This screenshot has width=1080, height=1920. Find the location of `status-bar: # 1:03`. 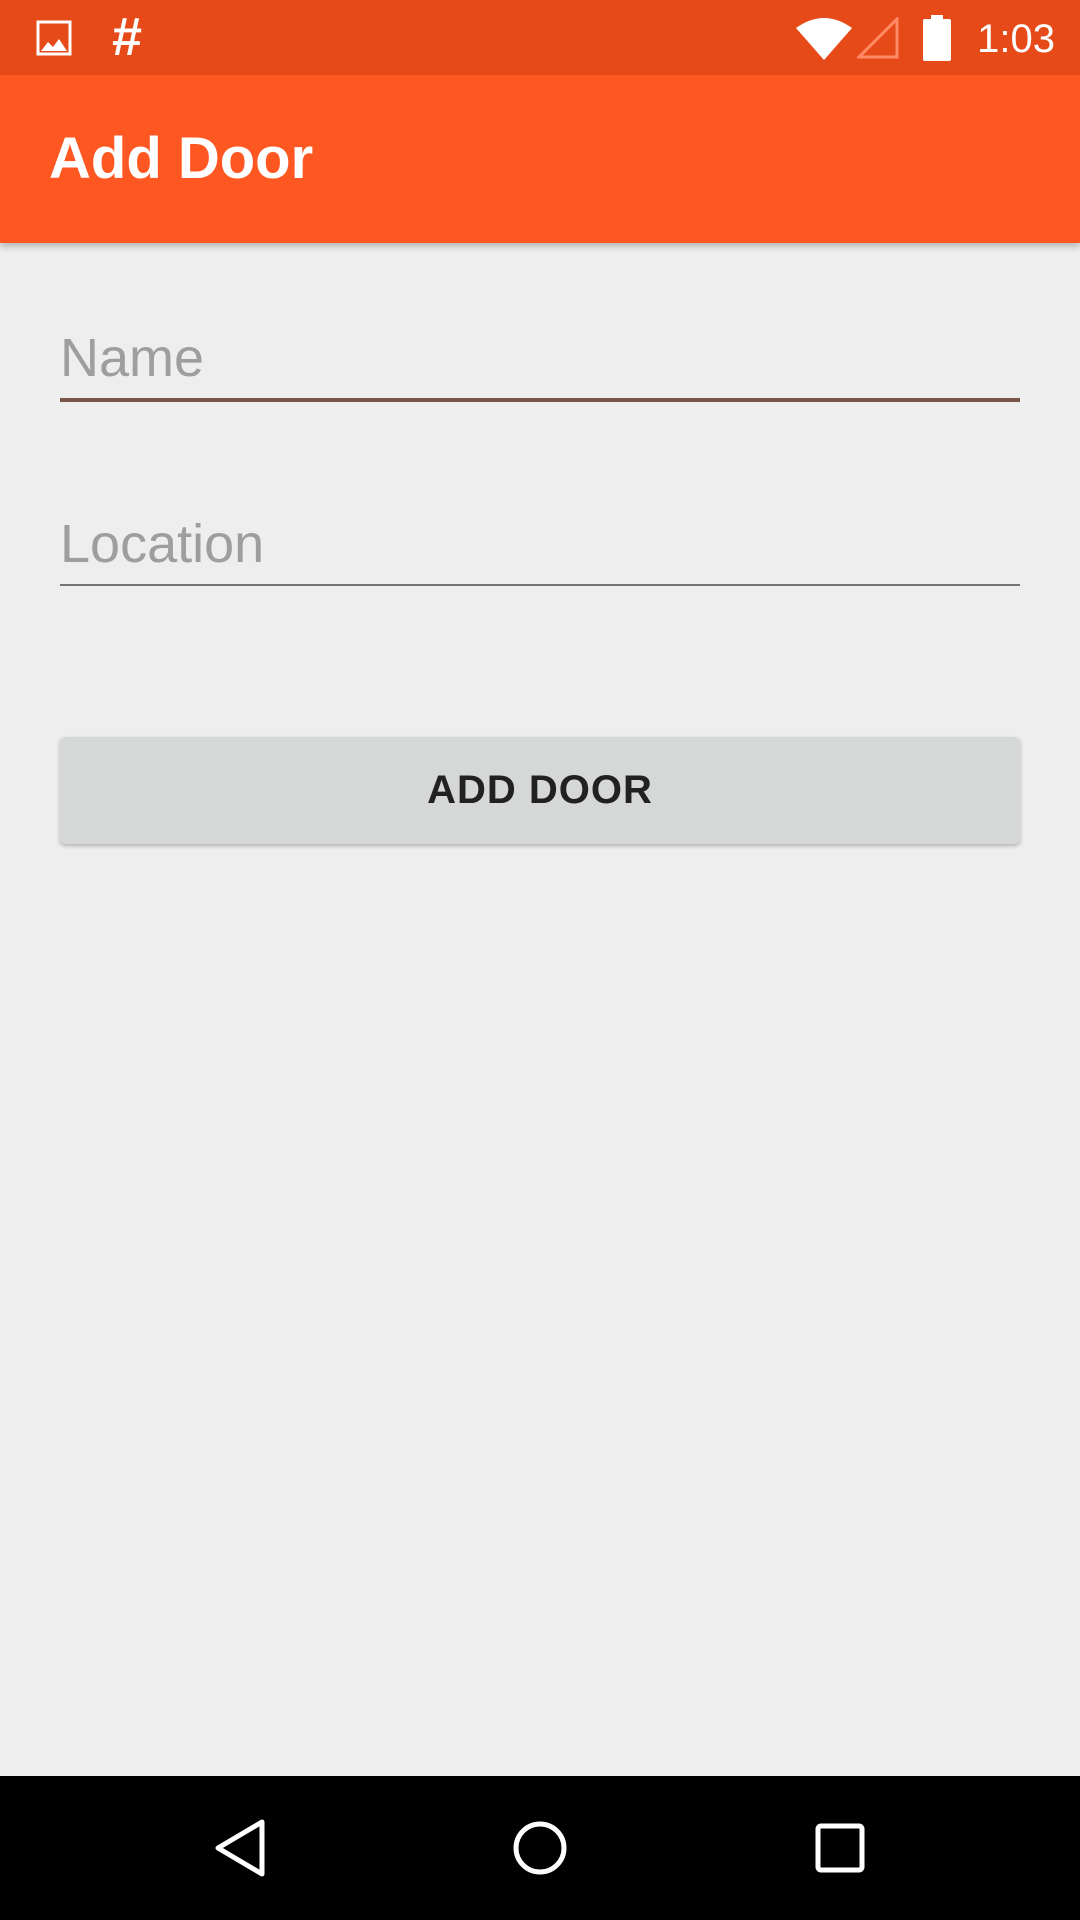

status-bar: # 1:03 is located at coordinates (540, 37).